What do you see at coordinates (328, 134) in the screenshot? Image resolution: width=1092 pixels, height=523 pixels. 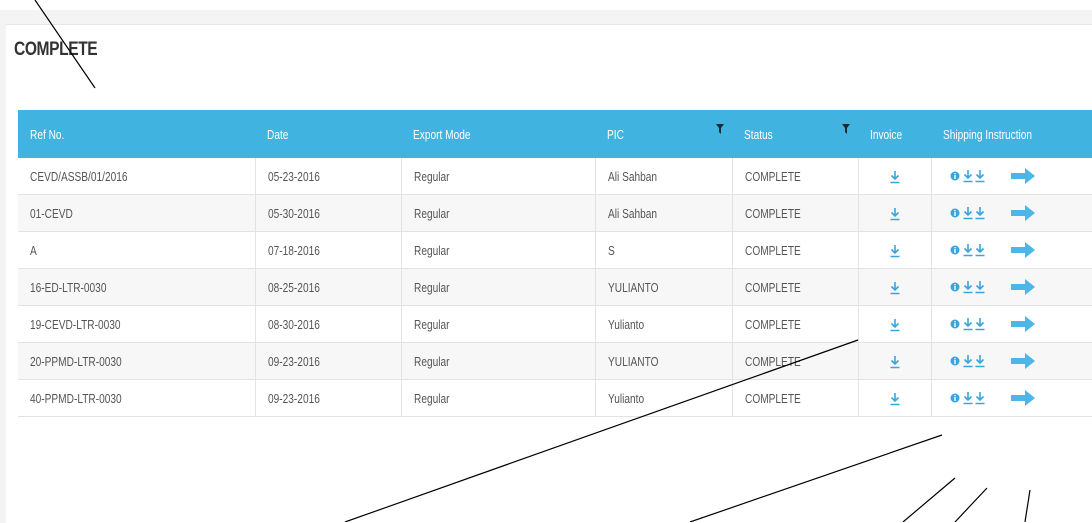 I see `col-header-date: Date` at bounding box center [328, 134].